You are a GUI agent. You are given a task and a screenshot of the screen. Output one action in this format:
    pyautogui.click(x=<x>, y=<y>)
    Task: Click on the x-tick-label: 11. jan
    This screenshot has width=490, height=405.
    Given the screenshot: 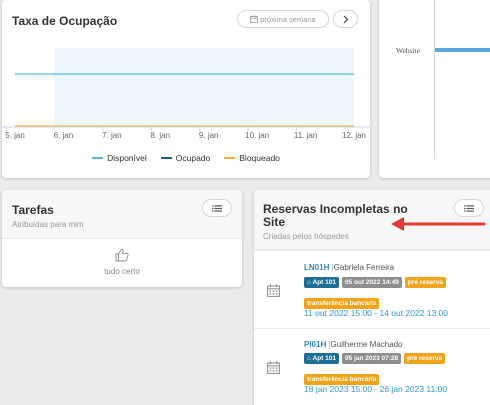 What is the action you would take?
    pyautogui.click(x=305, y=135)
    